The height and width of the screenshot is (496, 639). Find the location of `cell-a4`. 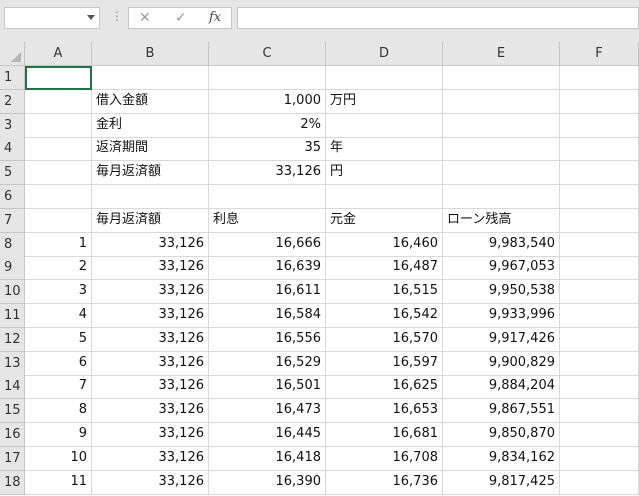

cell-a4 is located at coordinates (58, 149).